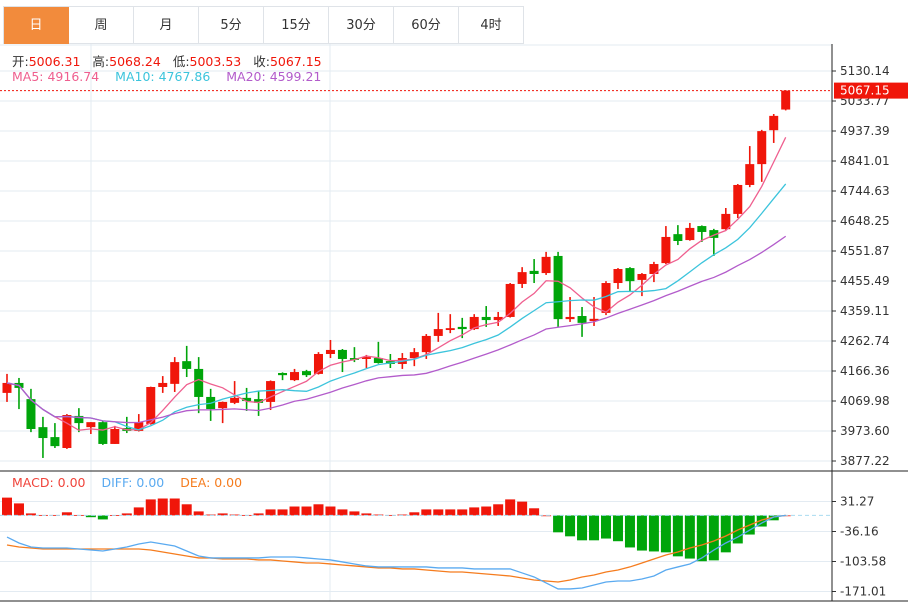 The height and width of the screenshot is (602, 908). Describe the element at coordinates (54, 61) in the screenshot. I see `open-value: 5006.31` at that location.